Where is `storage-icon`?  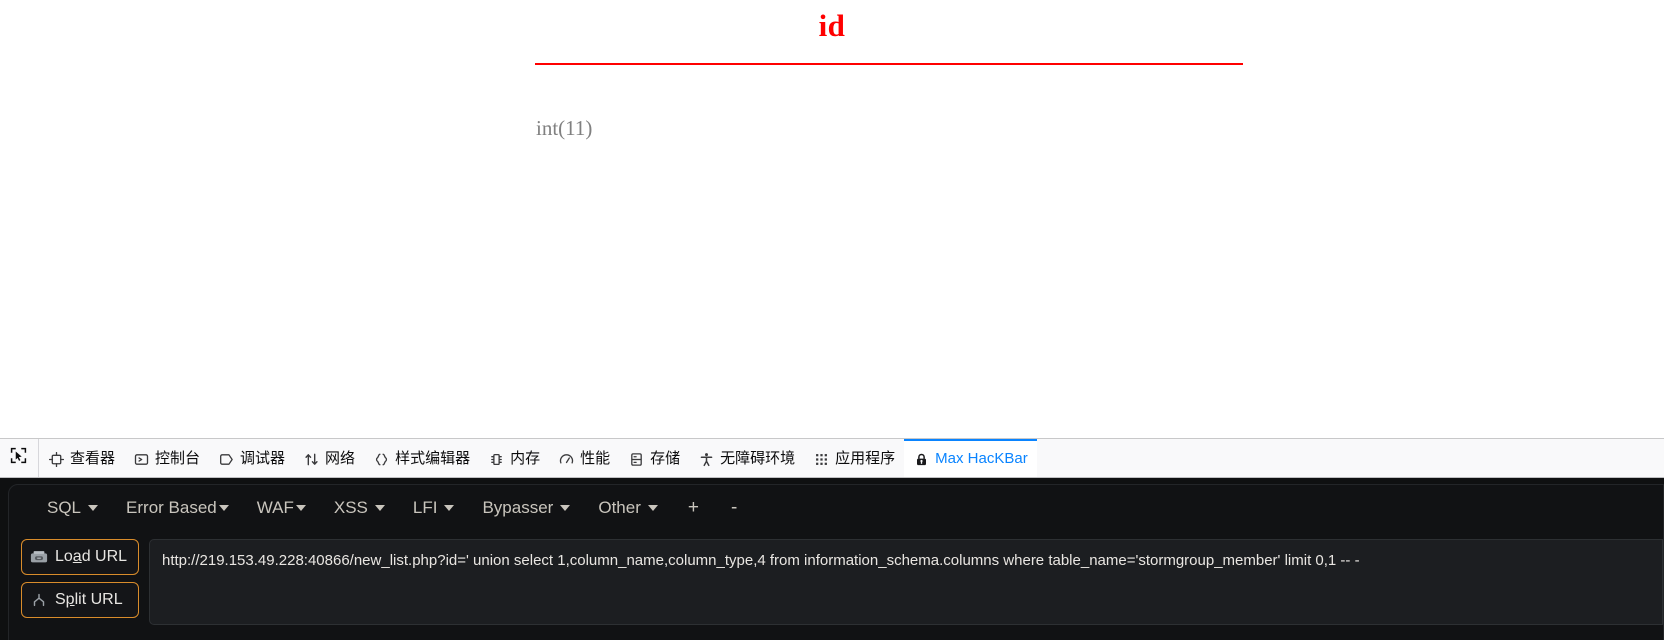 storage-icon is located at coordinates (636, 459).